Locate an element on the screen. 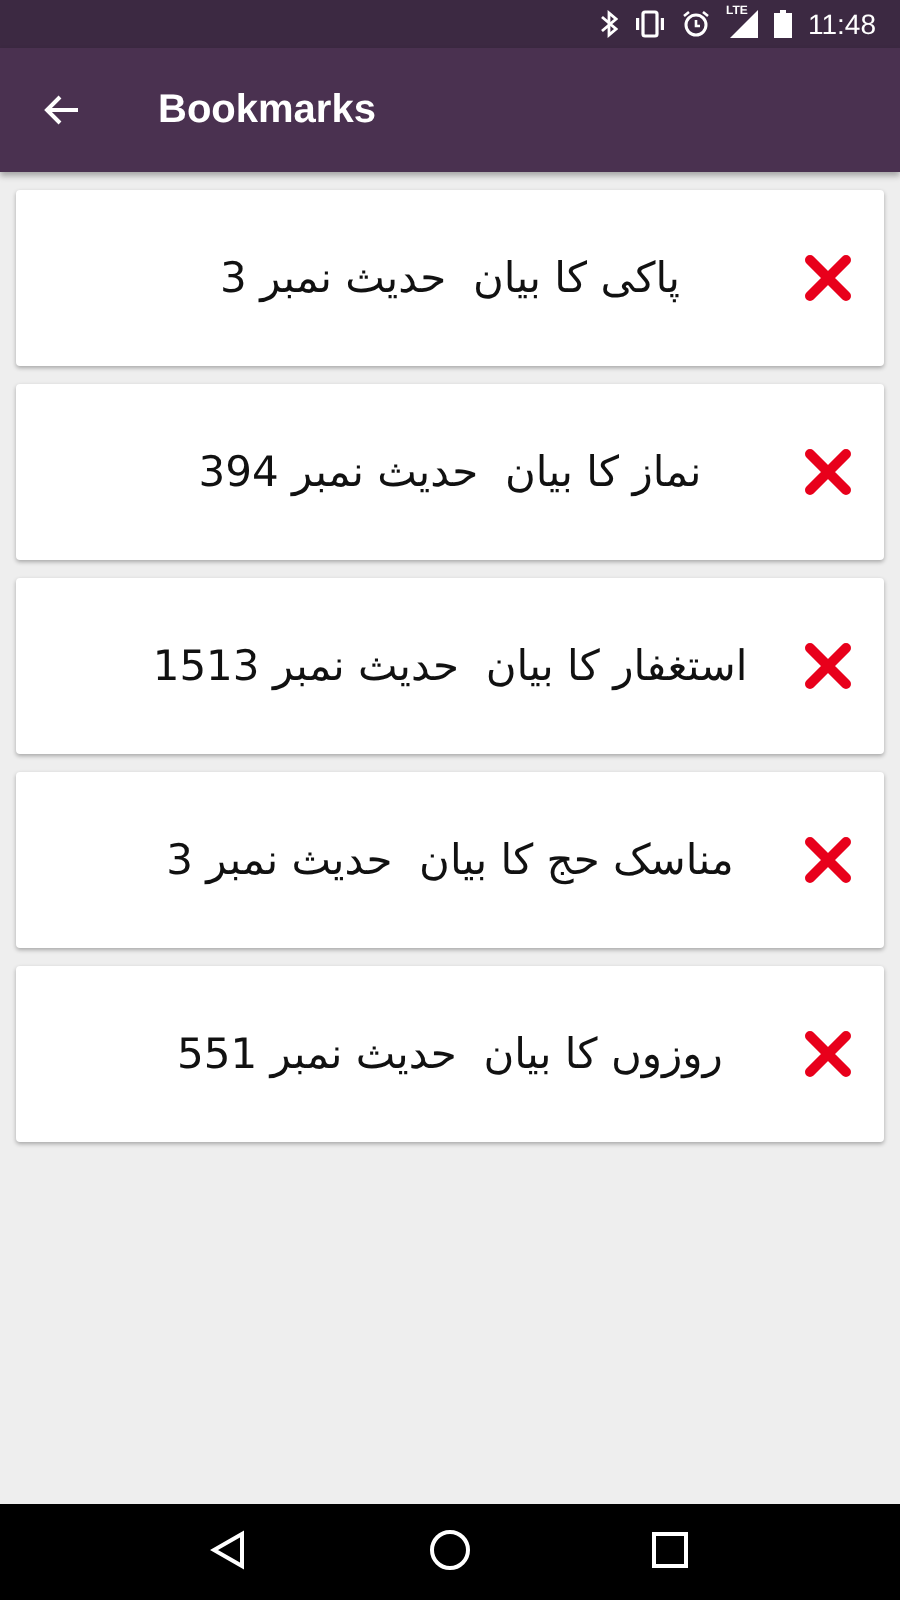 This screenshot has width=900, height=1600. back-arrow-icon is located at coordinates (62, 110).